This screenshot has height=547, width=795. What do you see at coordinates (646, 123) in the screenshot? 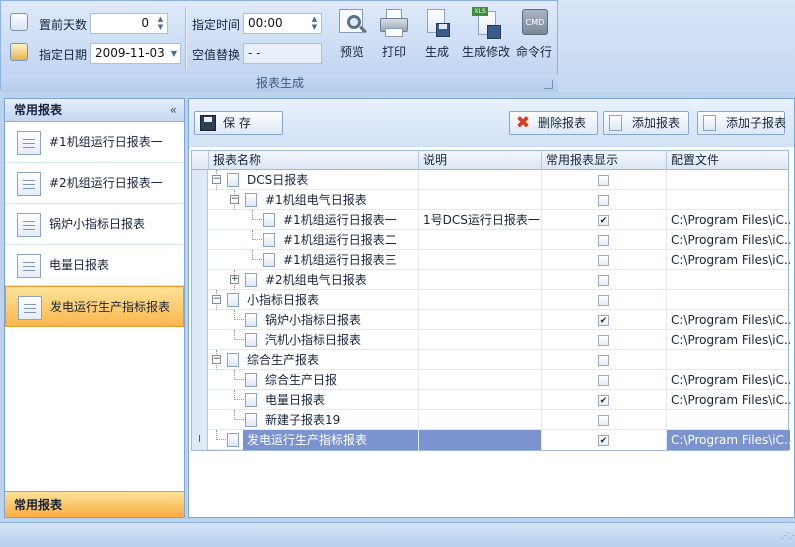
I see `add-report-button: 添加报表` at bounding box center [646, 123].